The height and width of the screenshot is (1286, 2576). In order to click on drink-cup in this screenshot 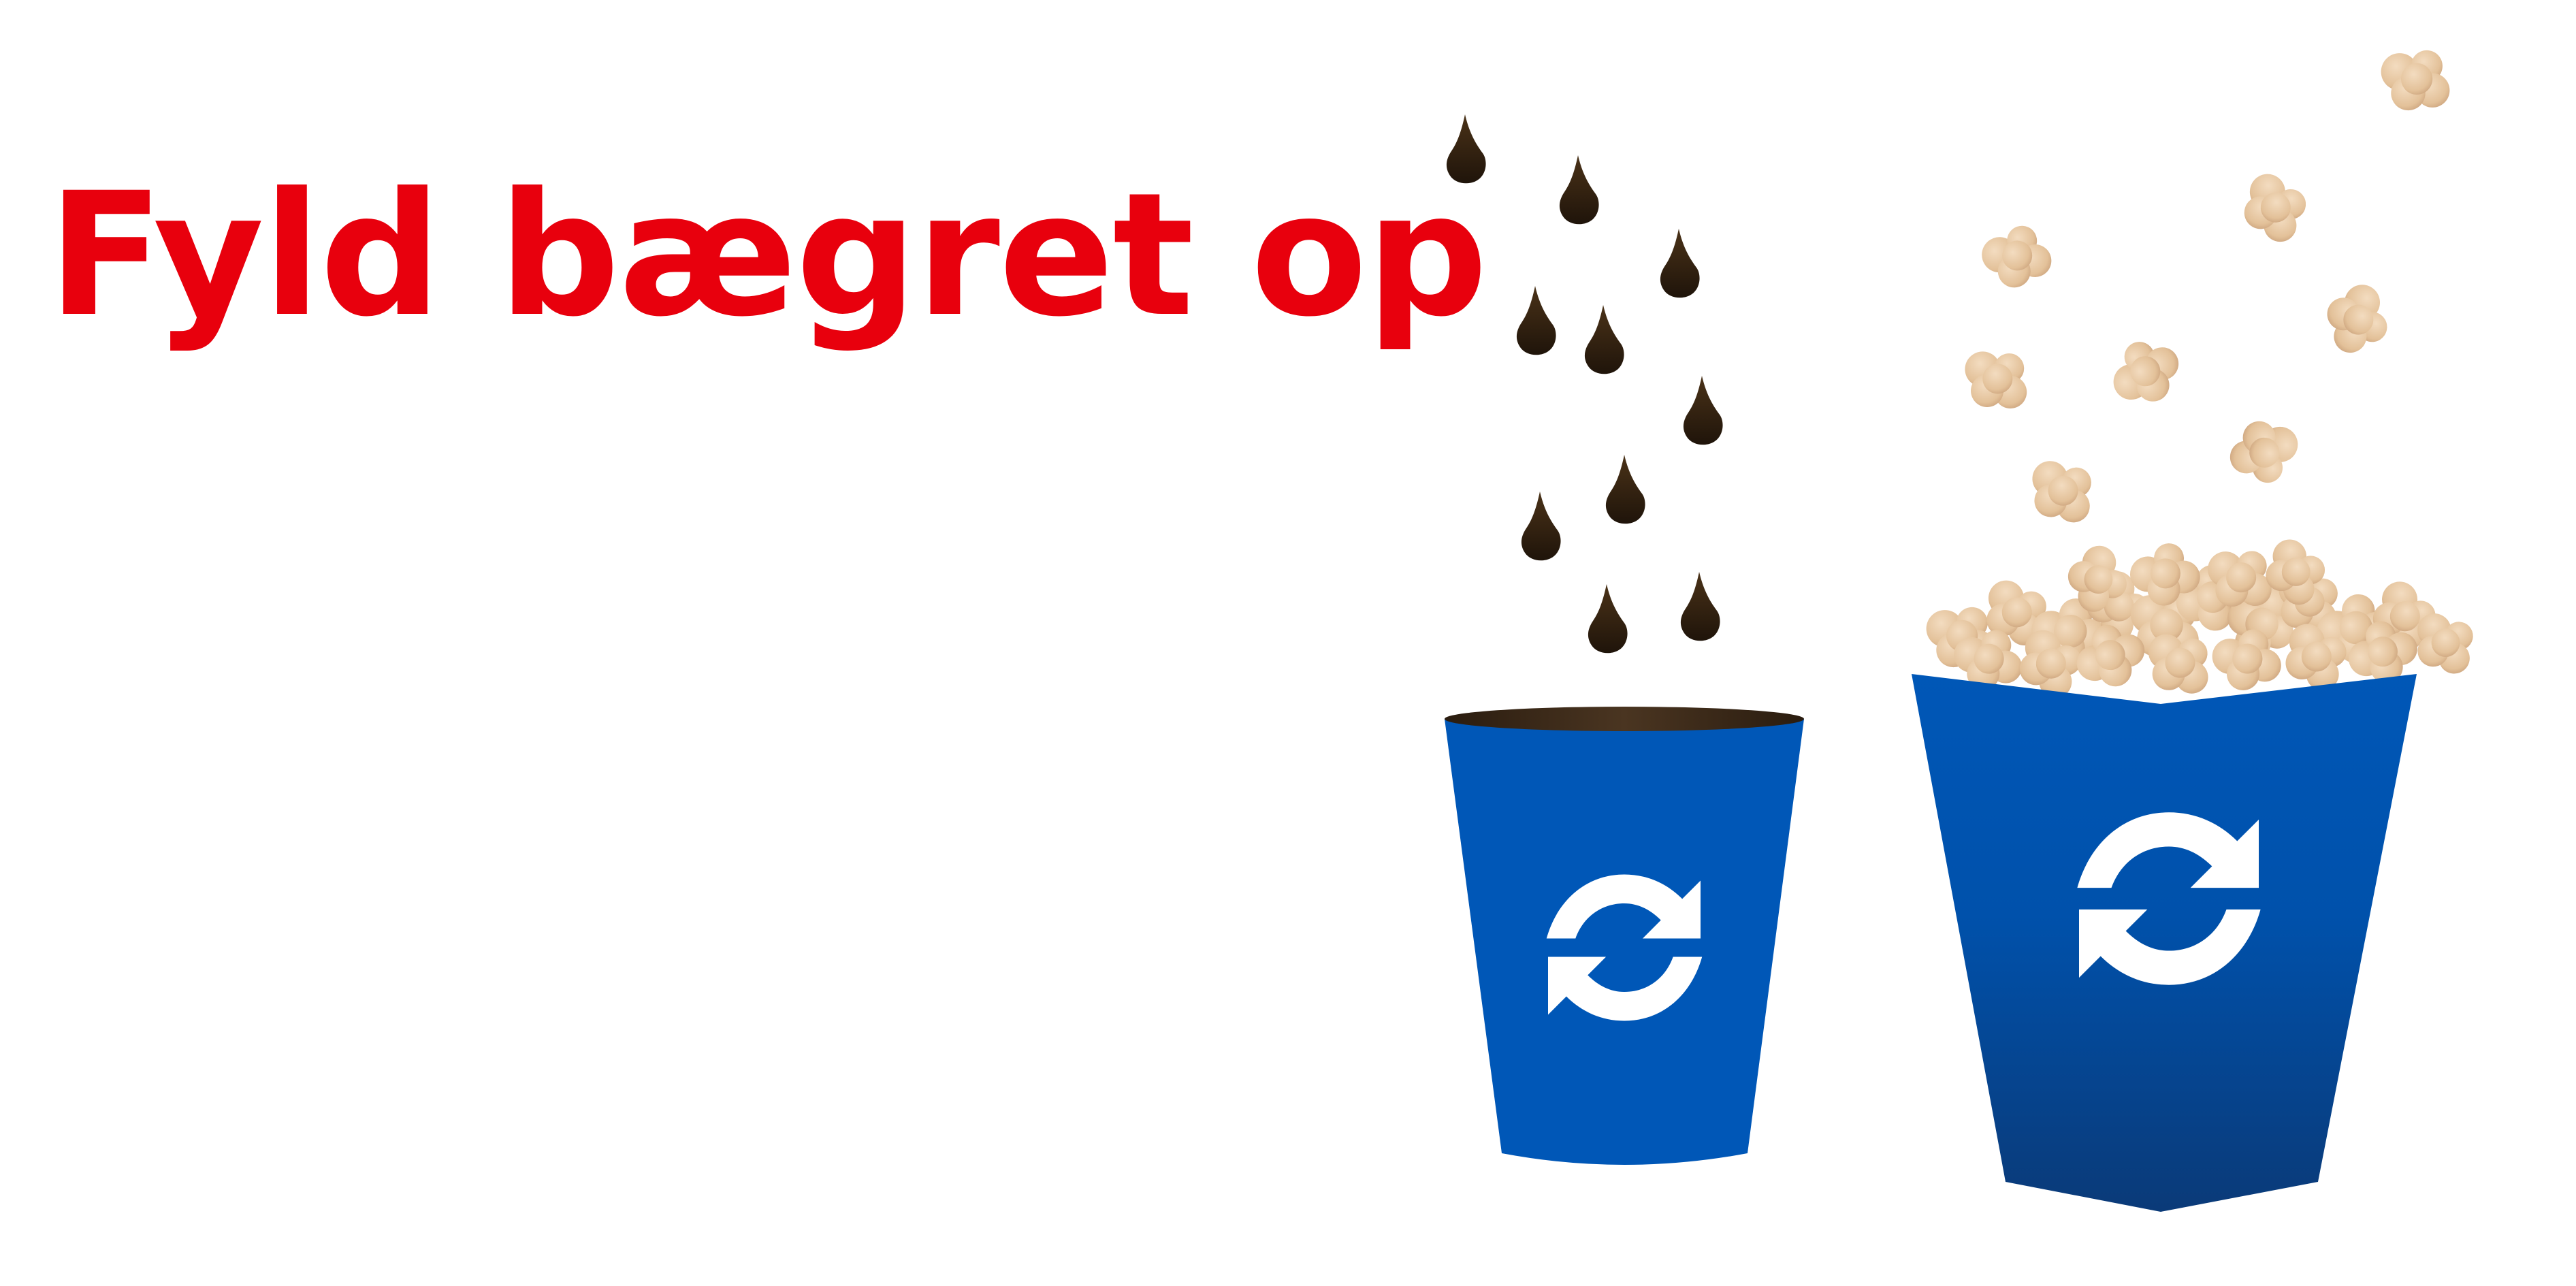, I will do `click(1625, 936)`.